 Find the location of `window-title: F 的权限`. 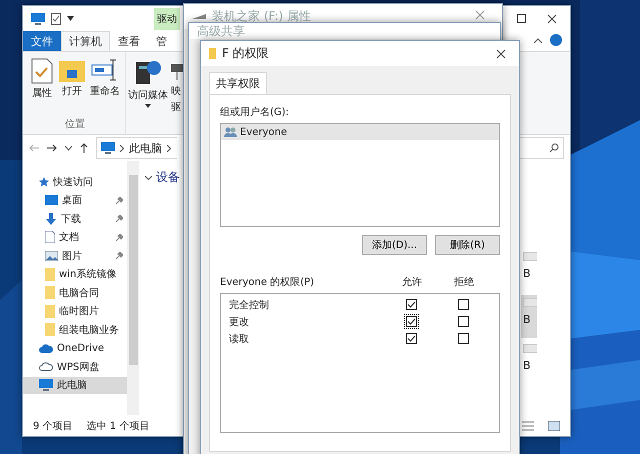

window-title: F 的权限 is located at coordinates (245, 53).